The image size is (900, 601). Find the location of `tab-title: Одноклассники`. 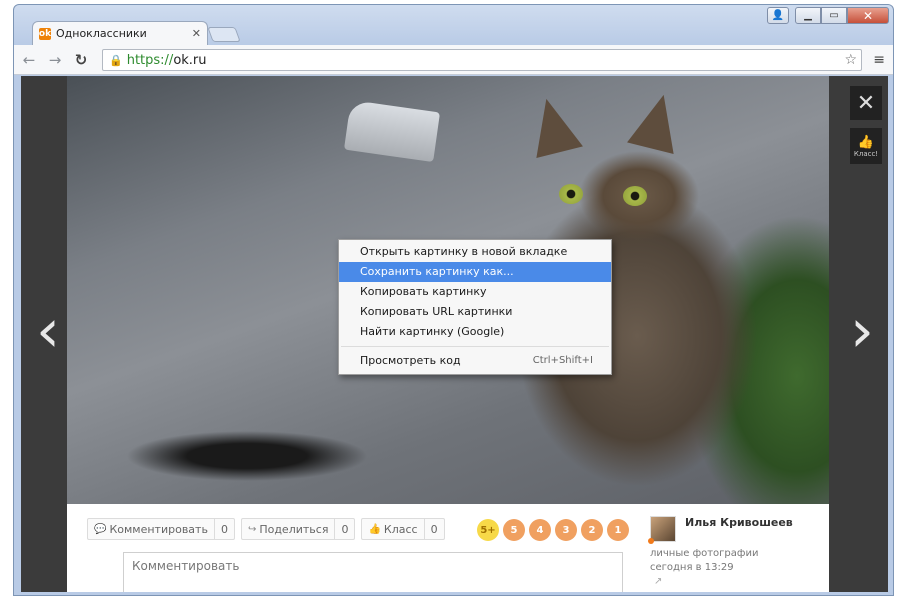

tab-title: Одноклассники is located at coordinates (101, 33).